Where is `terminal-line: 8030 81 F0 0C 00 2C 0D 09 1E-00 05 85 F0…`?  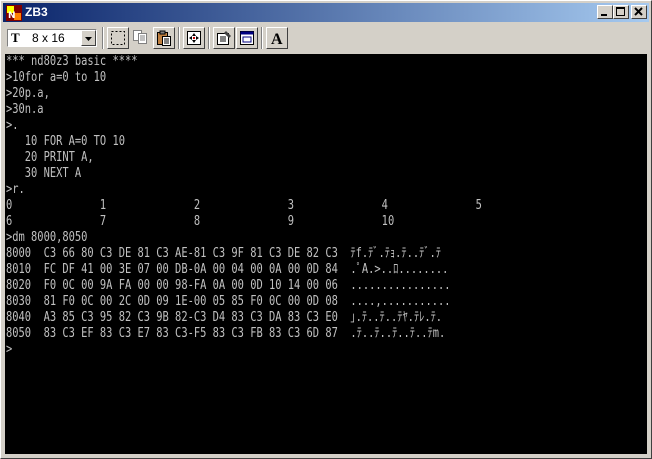 terminal-line: 8030 81 F0 0C 00 2C 0D 09 1E-00 05 85 F0… is located at coordinates (228, 301).